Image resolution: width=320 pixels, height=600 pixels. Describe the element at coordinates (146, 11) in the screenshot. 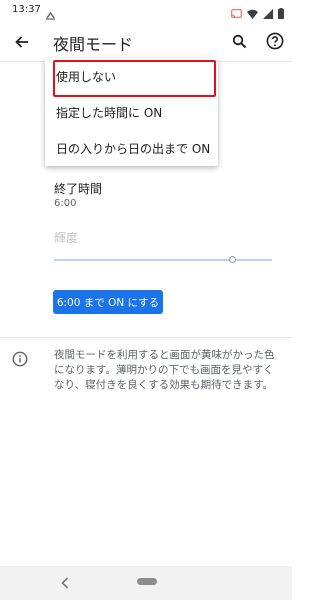

I see `status-bar: 13:37` at that location.